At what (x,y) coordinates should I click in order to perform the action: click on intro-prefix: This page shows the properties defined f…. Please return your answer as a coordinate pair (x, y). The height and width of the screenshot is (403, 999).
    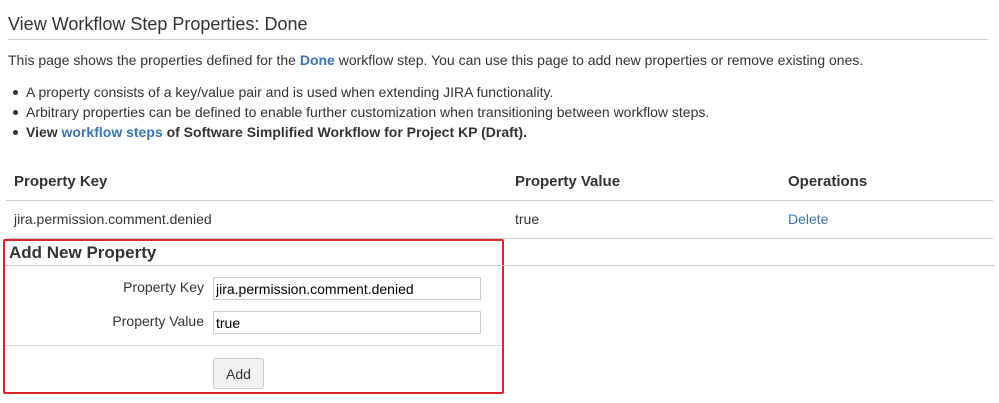
    Looking at the image, I should click on (154, 60).